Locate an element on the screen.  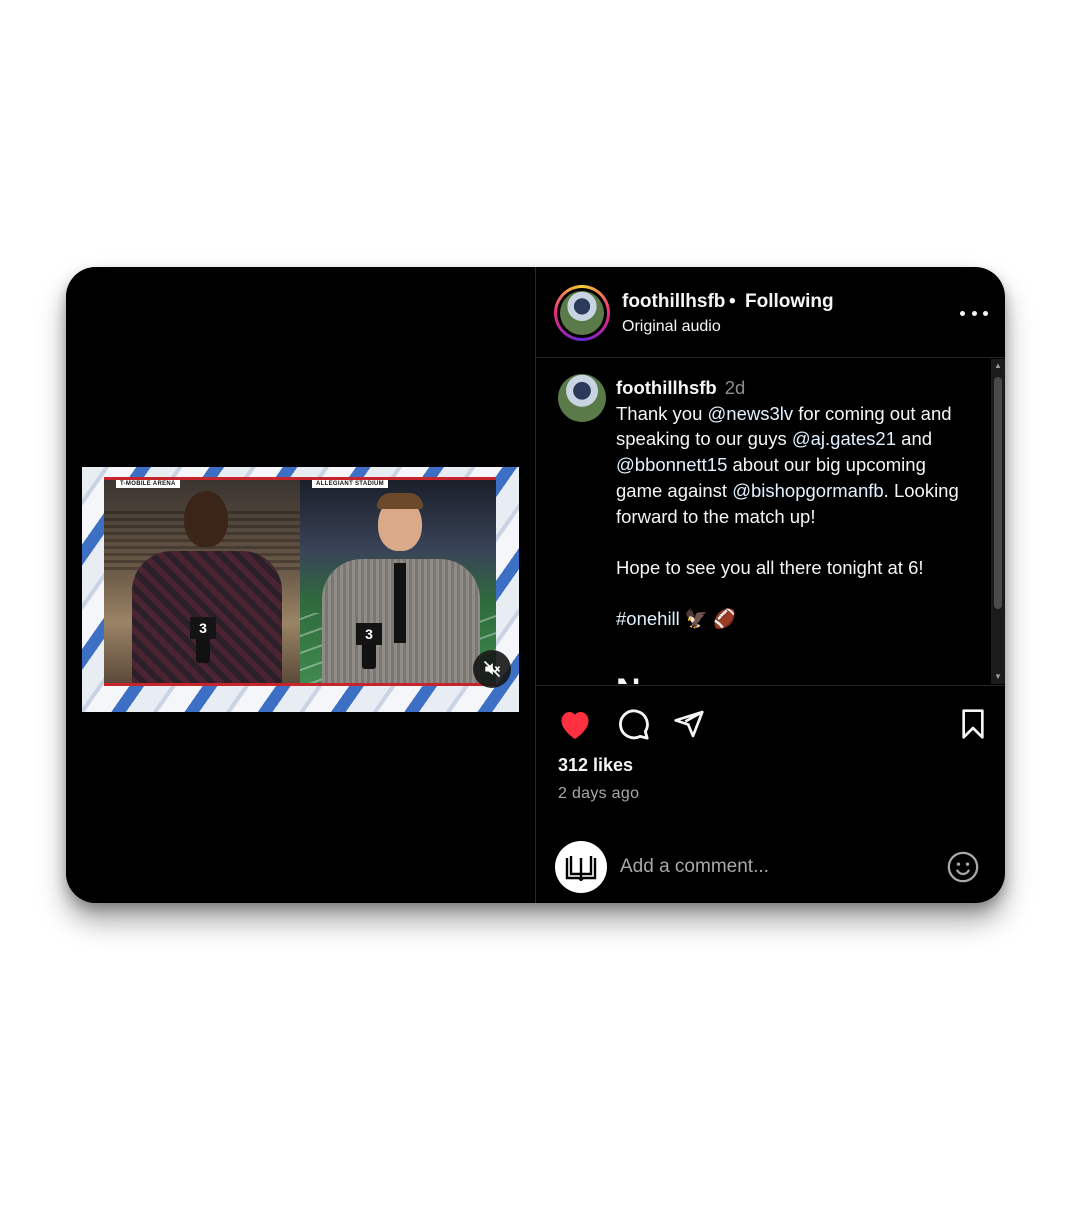
scrollbar-thumb is located at coordinates (998, 493).